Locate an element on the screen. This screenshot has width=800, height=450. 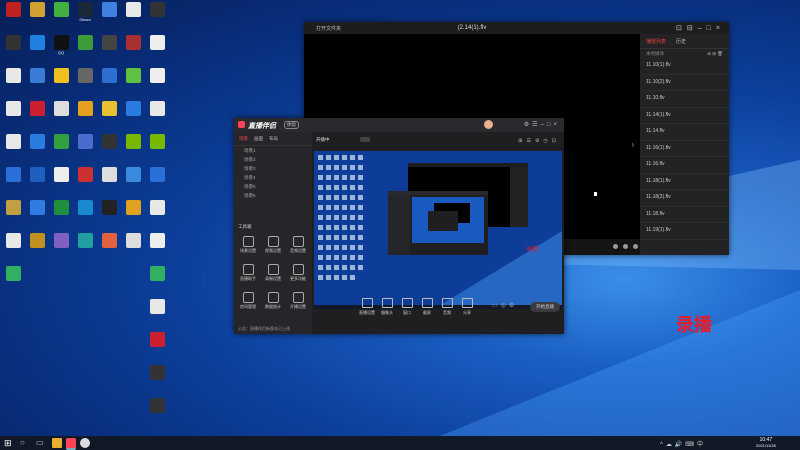
toolbox-item: 录制设置 is located at coordinates (273, 273).